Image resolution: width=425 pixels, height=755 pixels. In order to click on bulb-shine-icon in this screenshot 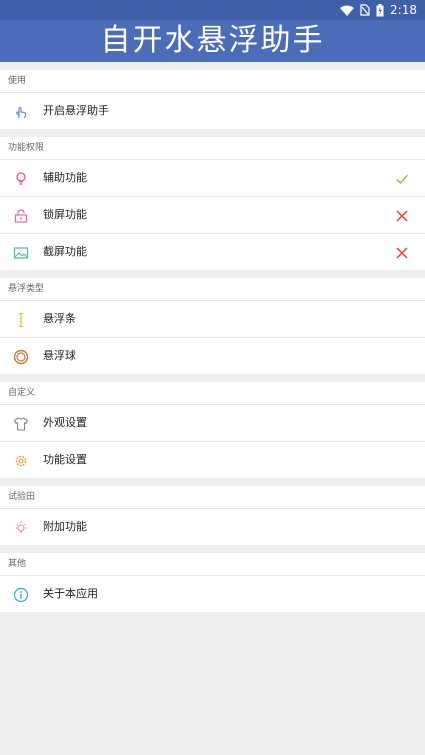, I will do `click(21, 528)`.